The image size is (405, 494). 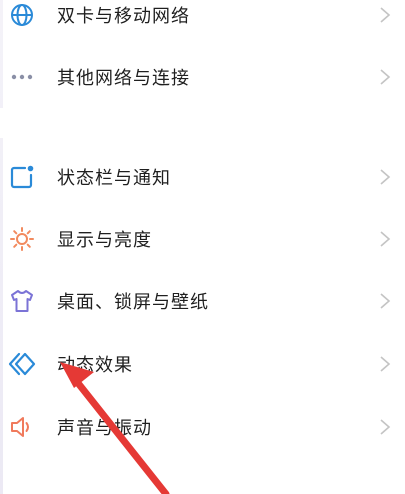 I want to click on settings-item-label: 声音与振动, so click(x=104, y=428).